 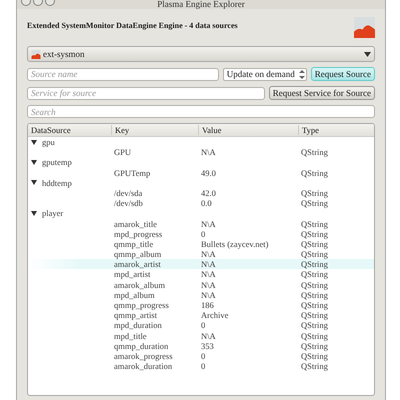 What do you see at coordinates (143, 366) in the screenshot?
I see `key-cell-text: amarok_duration` at bounding box center [143, 366].